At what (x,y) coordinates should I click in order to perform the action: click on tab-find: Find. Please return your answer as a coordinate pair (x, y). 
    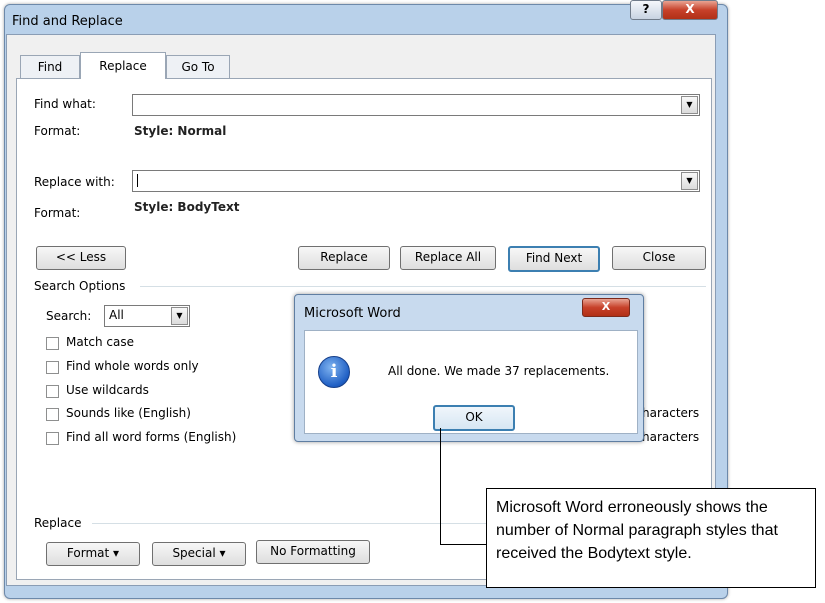
    Looking at the image, I should click on (50, 66).